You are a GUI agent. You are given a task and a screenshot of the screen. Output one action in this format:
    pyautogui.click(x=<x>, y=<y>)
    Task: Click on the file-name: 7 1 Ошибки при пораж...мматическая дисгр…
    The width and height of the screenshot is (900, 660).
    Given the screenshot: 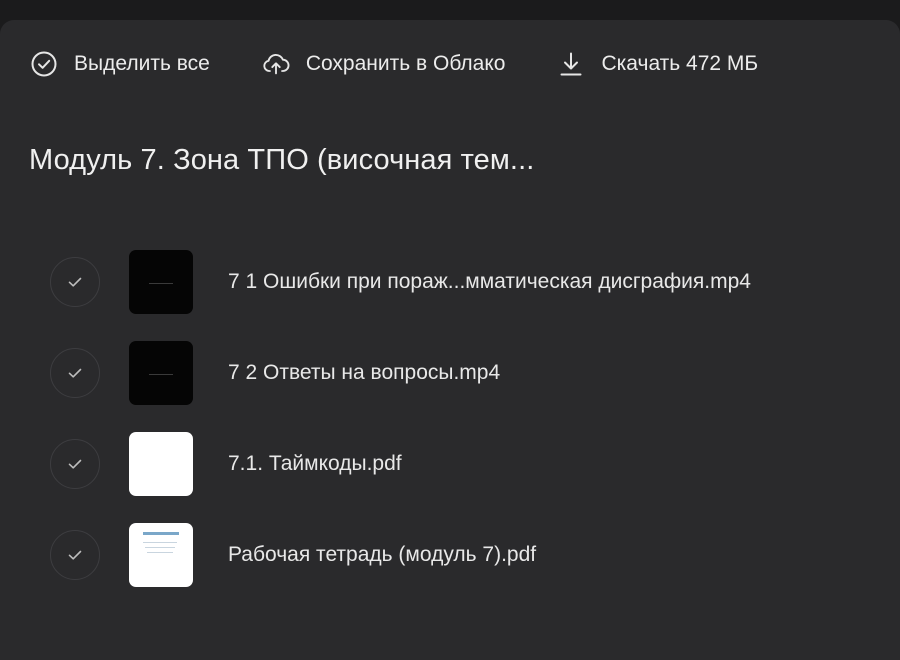 What is the action you would take?
    pyautogui.click(x=489, y=281)
    